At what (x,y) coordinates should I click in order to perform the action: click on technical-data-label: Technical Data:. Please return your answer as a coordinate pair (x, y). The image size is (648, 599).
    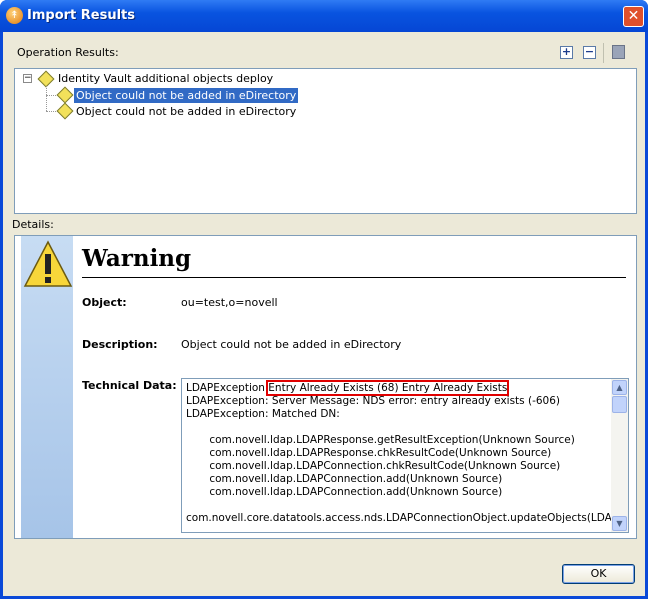
    Looking at the image, I should click on (129, 385).